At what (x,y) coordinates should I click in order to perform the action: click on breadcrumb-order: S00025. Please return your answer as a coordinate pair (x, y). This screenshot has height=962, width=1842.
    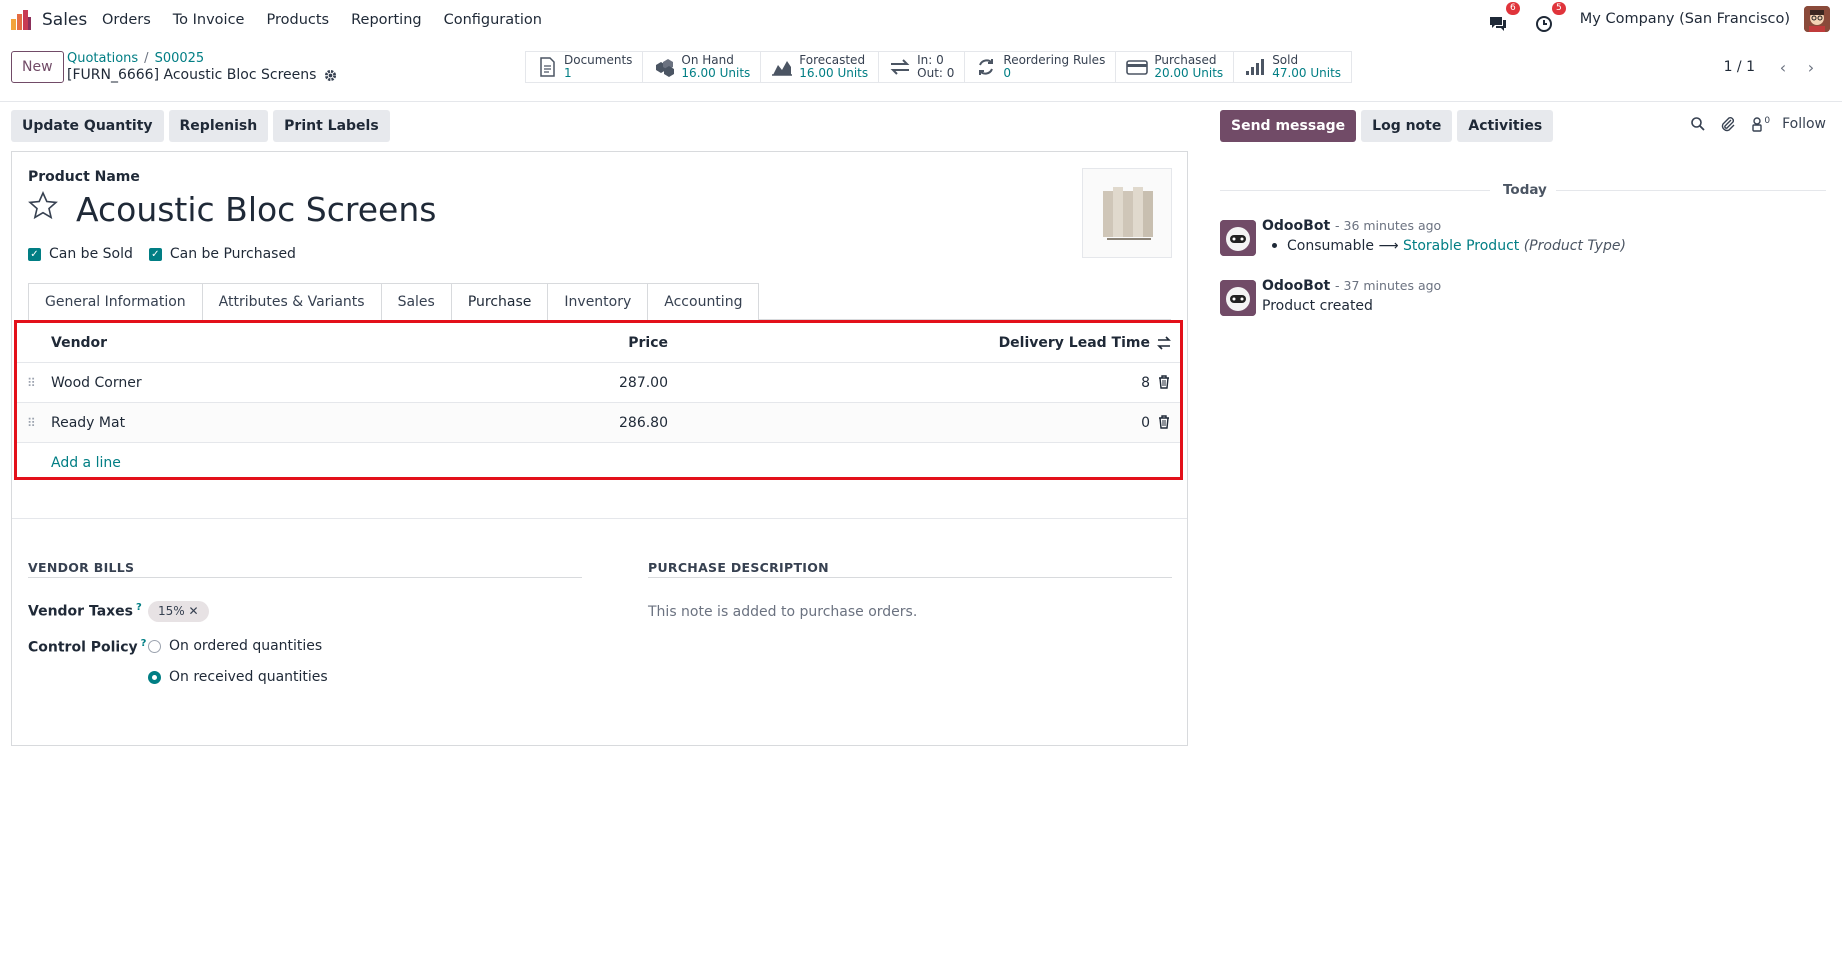
    Looking at the image, I should click on (180, 58).